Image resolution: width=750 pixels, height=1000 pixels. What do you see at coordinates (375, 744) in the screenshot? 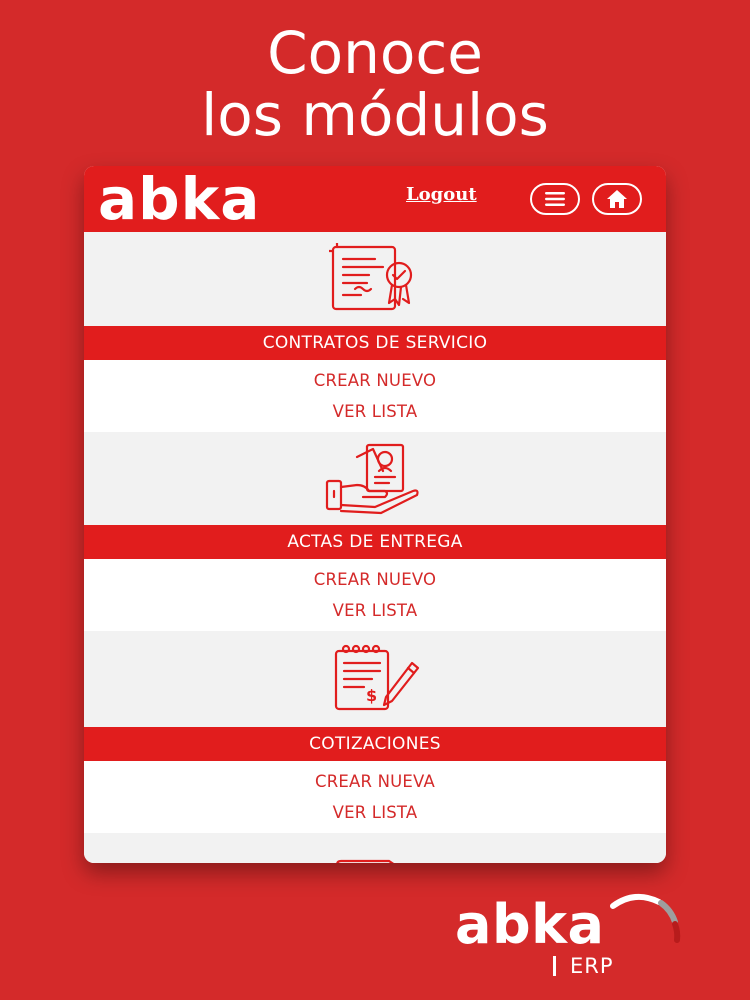
I see `module-title: COTIZACIONES` at bounding box center [375, 744].